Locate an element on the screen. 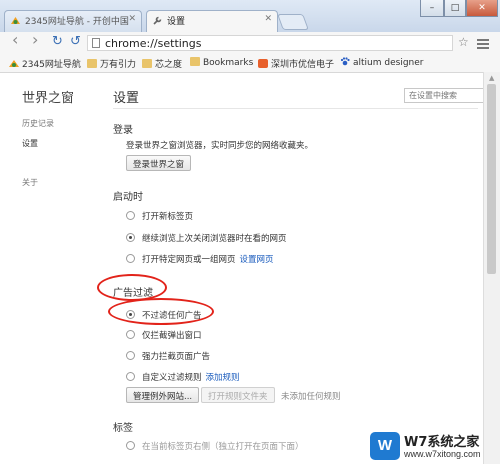 Image resolution: width=500 pixels, height=464 pixels. sidebar-item-about: 关于 is located at coordinates (30, 182).